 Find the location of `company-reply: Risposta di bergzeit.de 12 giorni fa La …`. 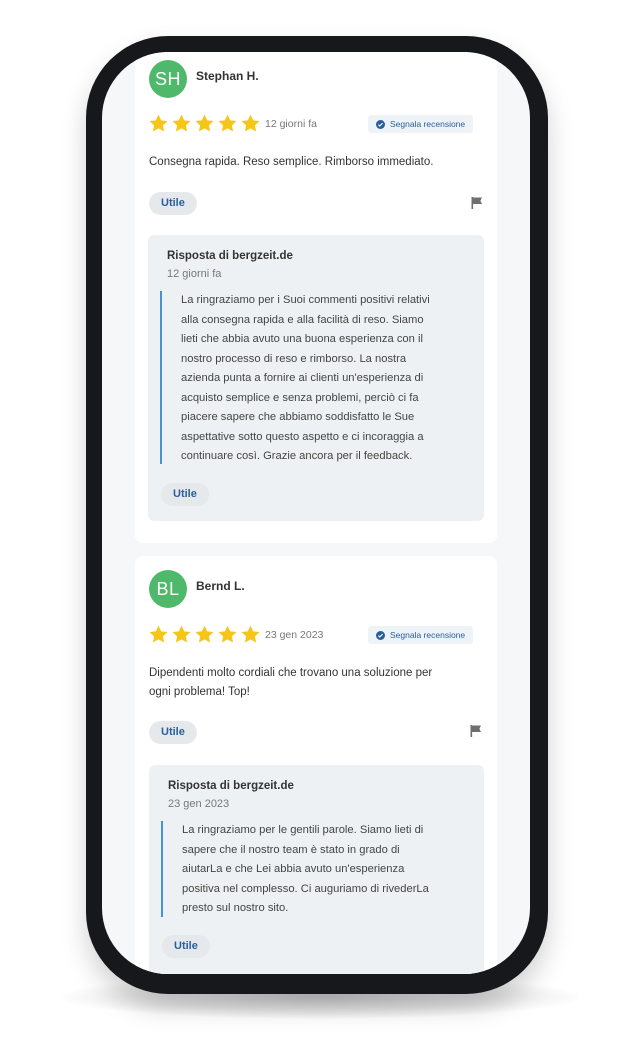

company-reply: Risposta di bergzeit.de 12 giorni fa La … is located at coordinates (316, 378).